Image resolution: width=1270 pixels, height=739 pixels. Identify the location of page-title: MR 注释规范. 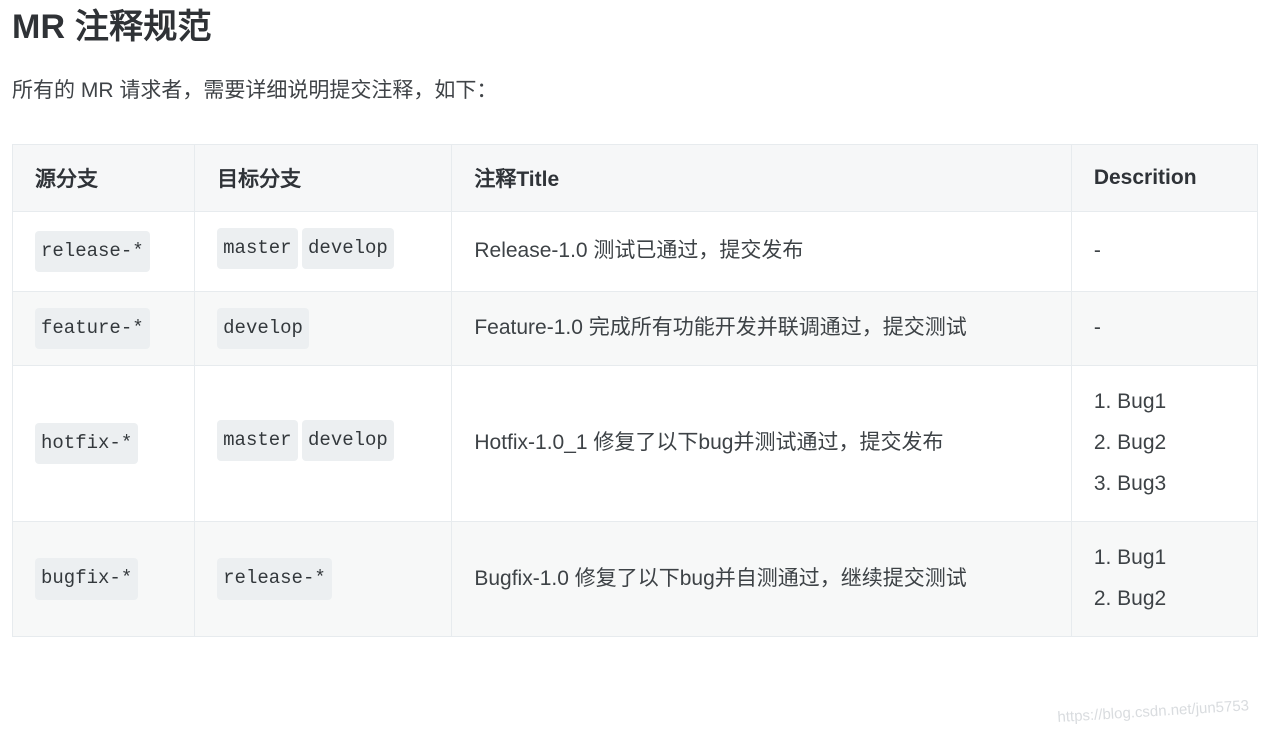
(112, 27).